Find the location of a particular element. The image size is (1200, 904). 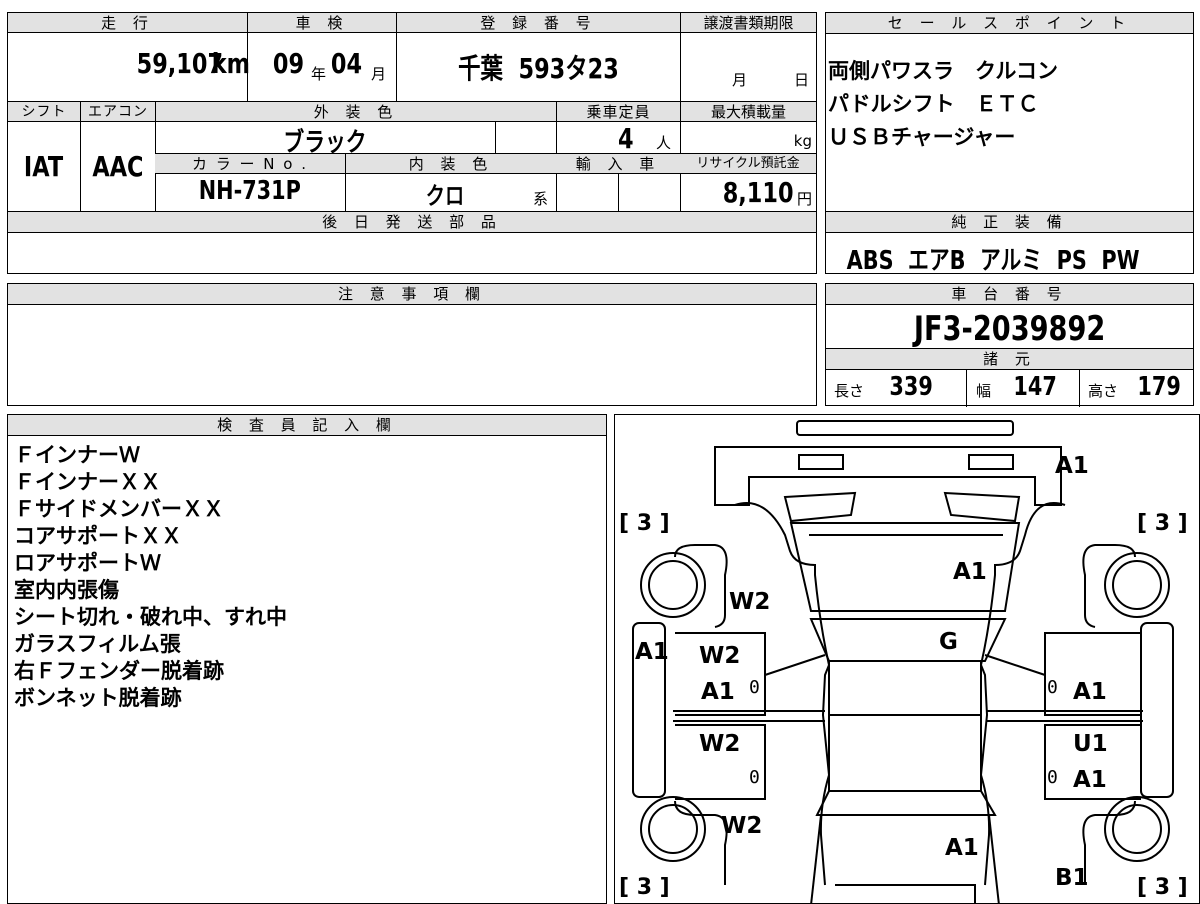

capacity-cell: 4 人 is located at coordinates (618, 138).